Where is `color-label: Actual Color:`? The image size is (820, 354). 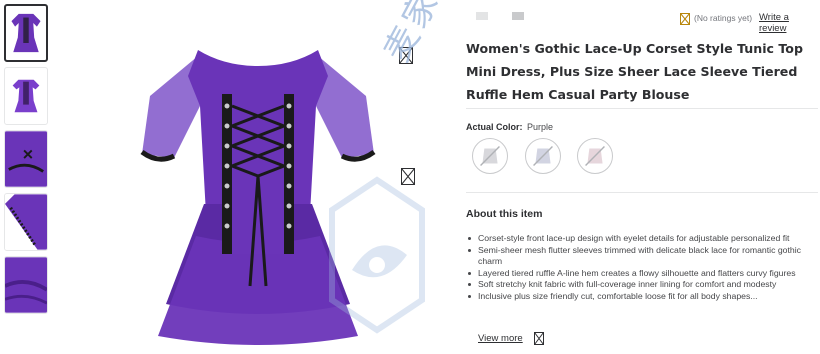 color-label: Actual Color: is located at coordinates (494, 127).